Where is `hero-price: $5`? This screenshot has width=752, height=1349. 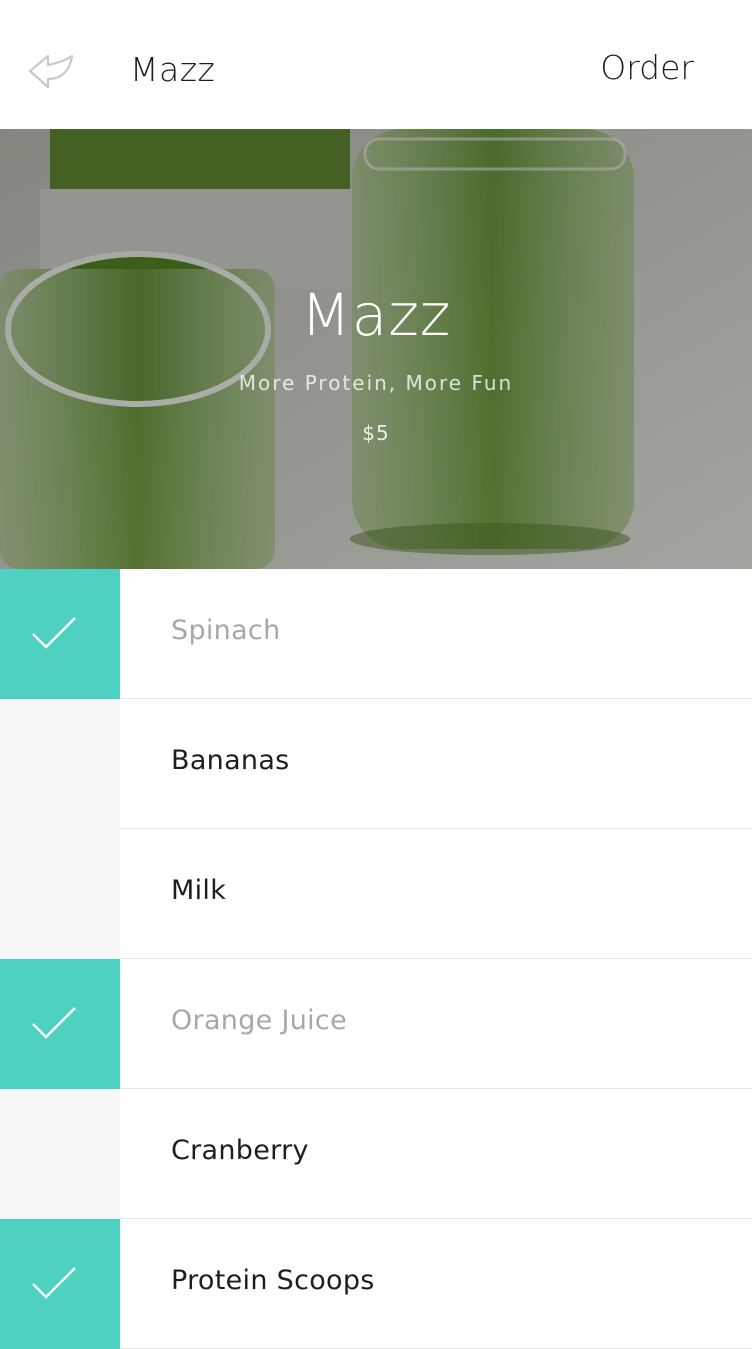
hero-price: $5 is located at coordinates (376, 433).